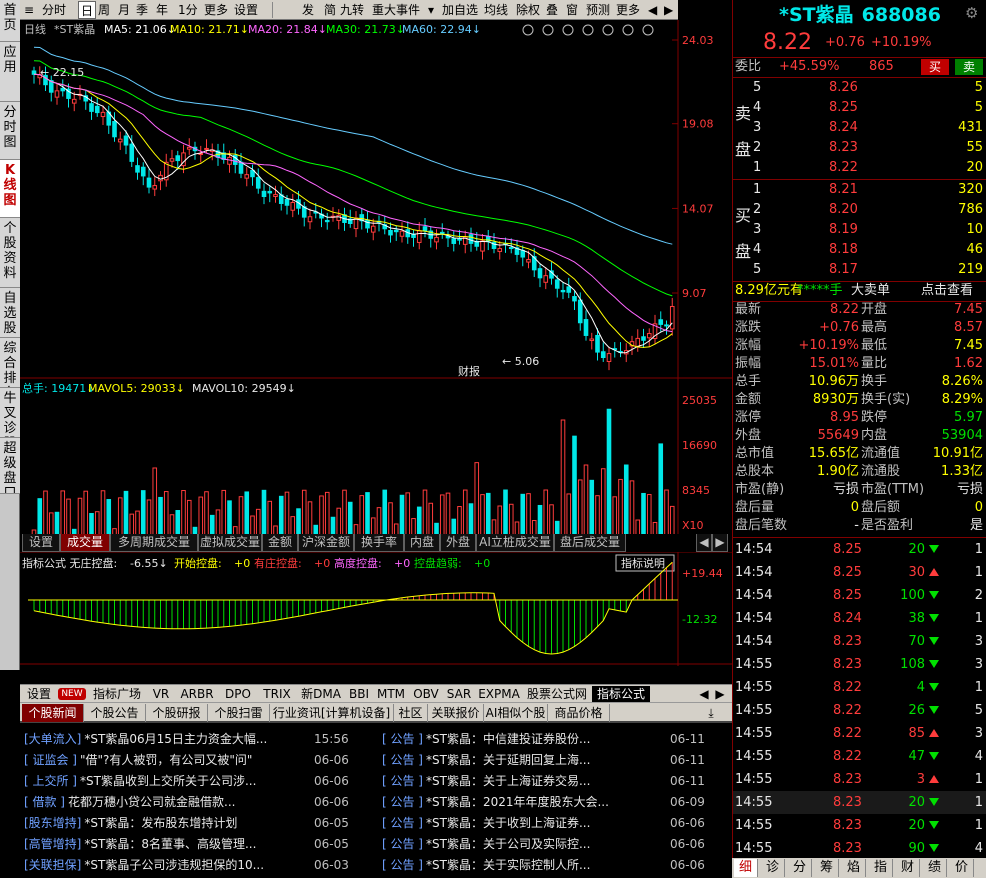 Image resolution: width=986 pixels, height=878 pixels. Describe the element at coordinates (827, 868) in the screenshot. I see `quote-tab-3: 筹` at that location.